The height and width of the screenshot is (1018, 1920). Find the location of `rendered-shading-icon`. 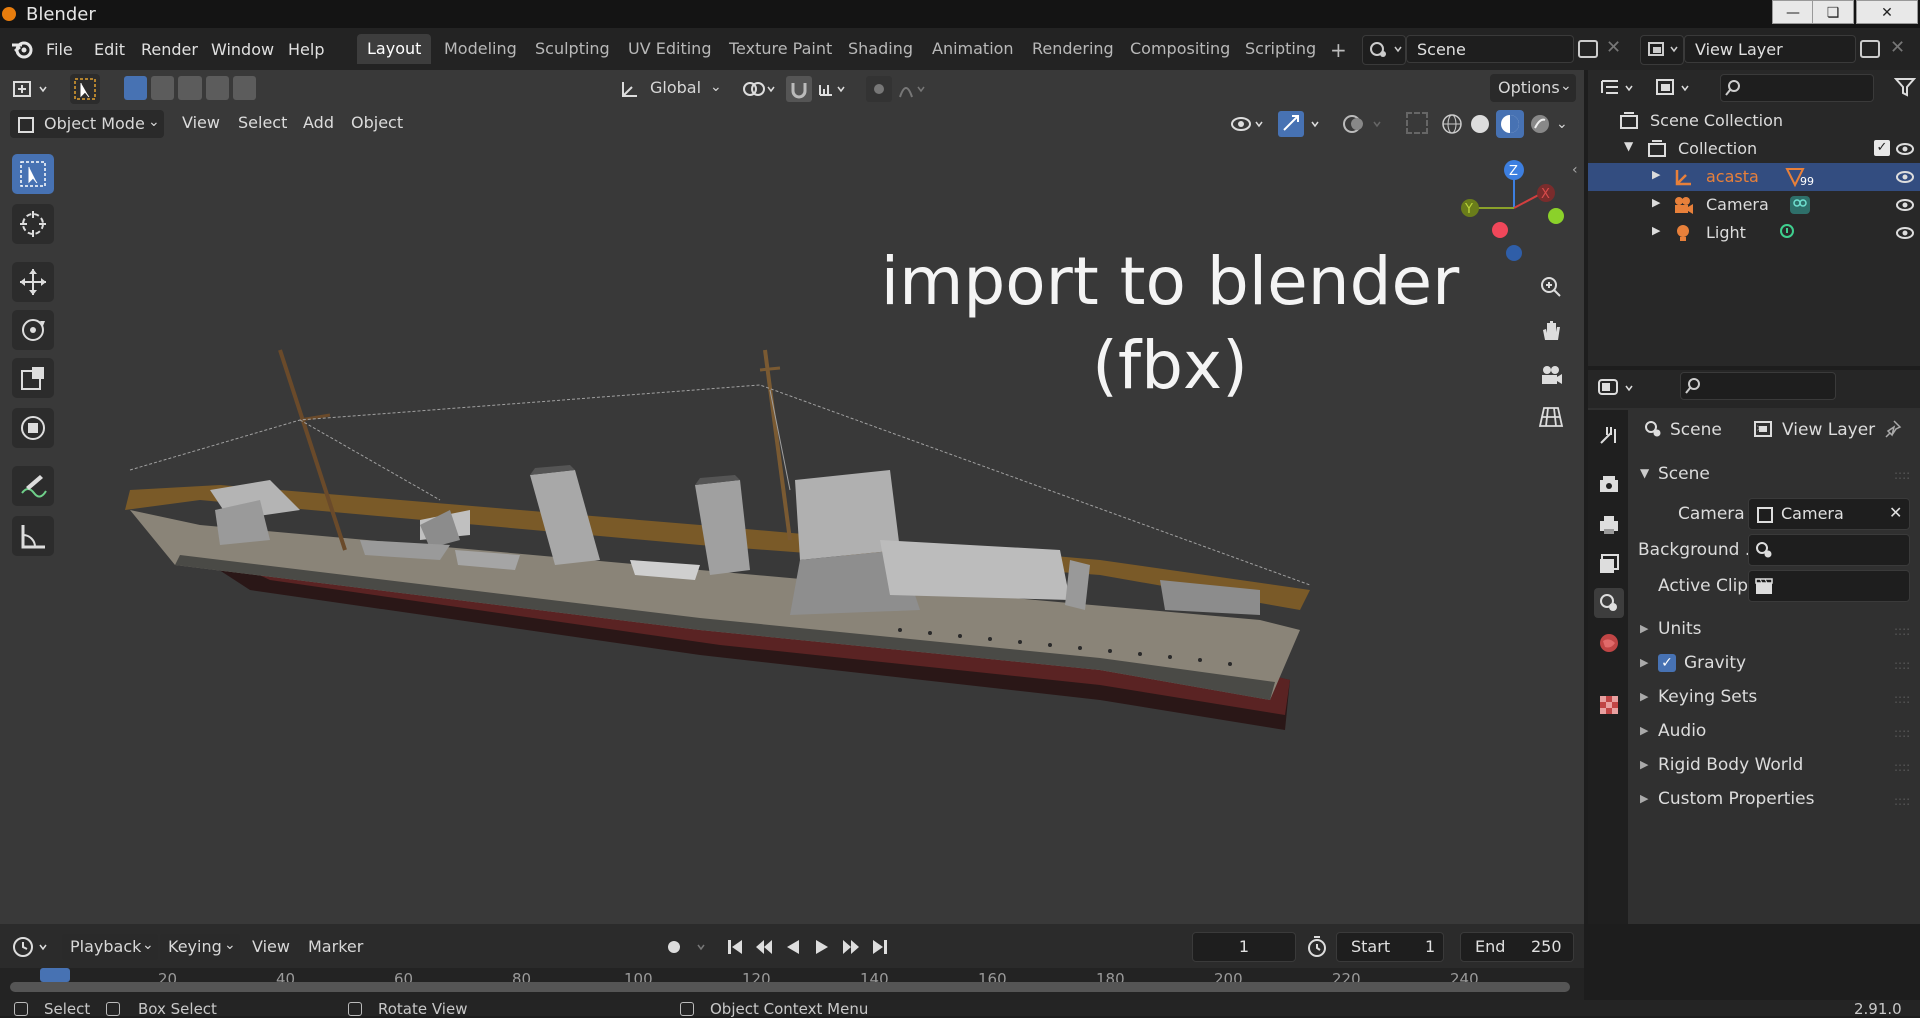

rendered-shading-icon is located at coordinates (1540, 124).